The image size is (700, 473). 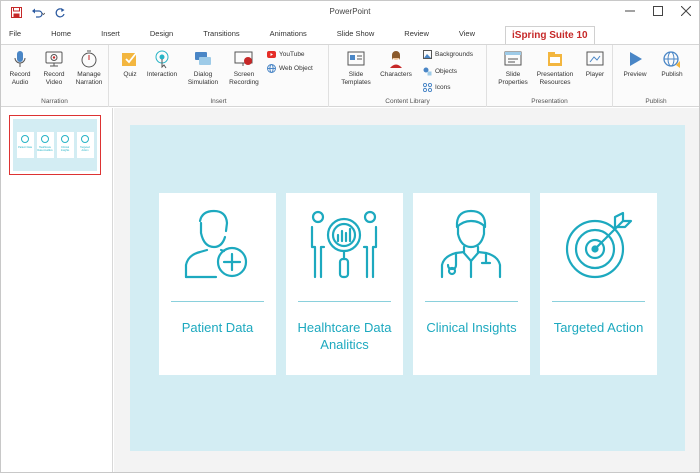 What do you see at coordinates (65, 149) in the screenshot?
I see `thumb-card-label: Clinical Insights` at bounding box center [65, 149].